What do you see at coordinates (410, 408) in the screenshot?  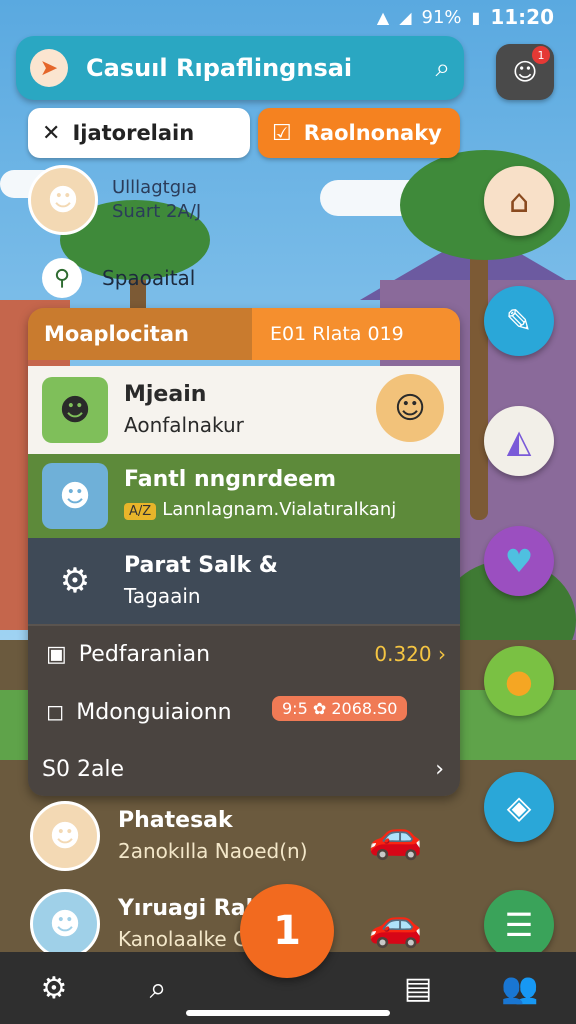 I see `avatar: ☺` at bounding box center [410, 408].